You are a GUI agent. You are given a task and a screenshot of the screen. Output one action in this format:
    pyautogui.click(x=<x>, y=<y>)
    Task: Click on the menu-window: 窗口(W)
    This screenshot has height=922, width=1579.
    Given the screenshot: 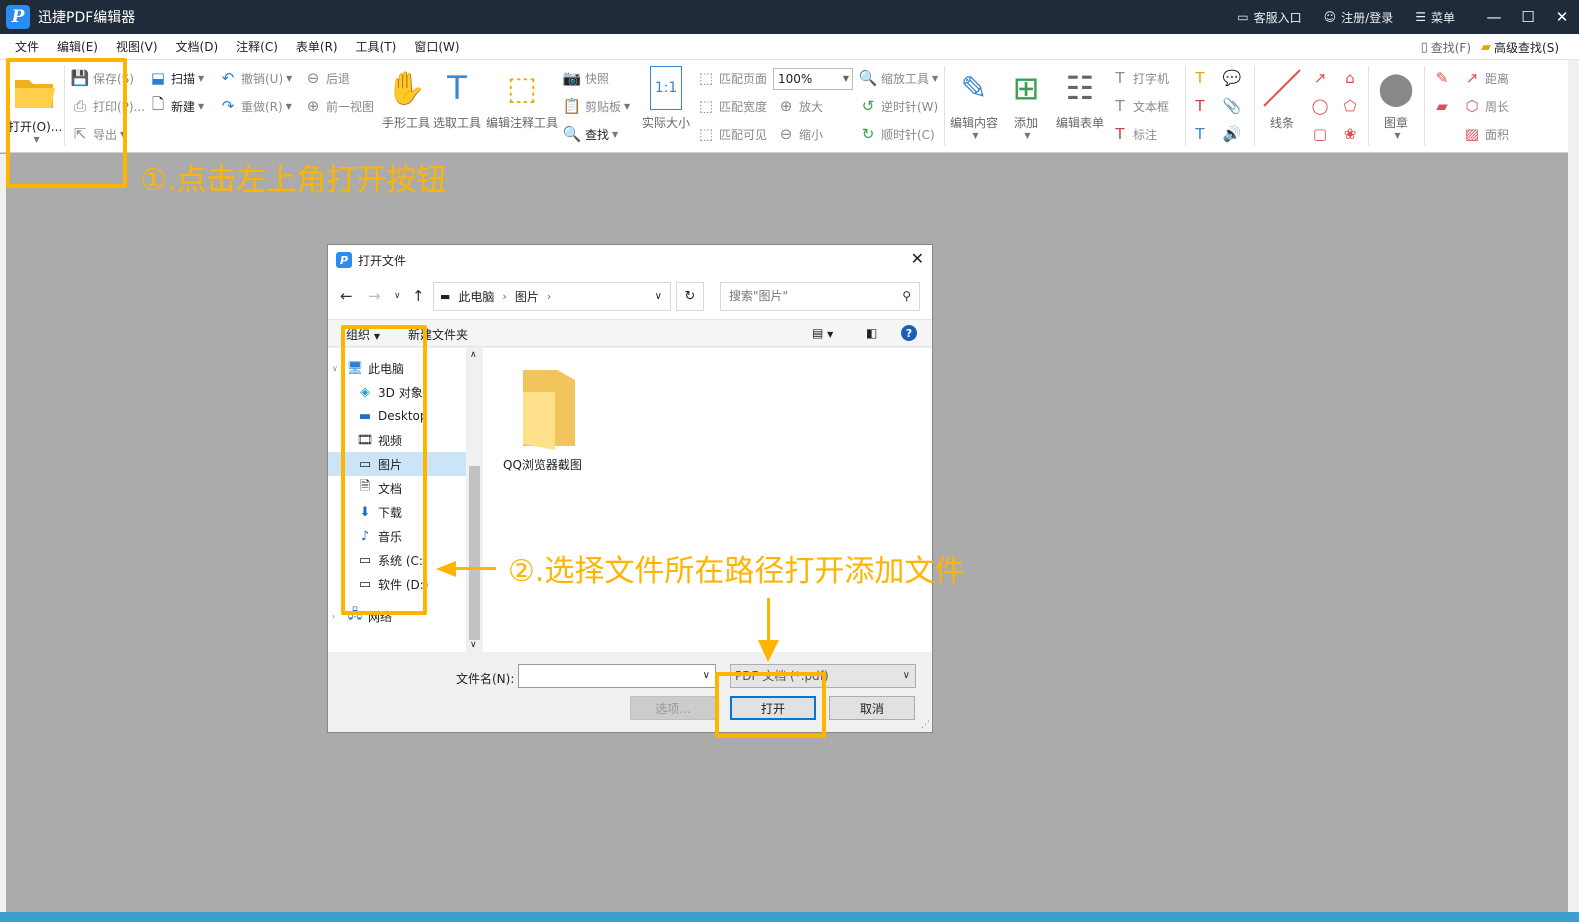 What is the action you would take?
    pyautogui.click(x=436, y=47)
    